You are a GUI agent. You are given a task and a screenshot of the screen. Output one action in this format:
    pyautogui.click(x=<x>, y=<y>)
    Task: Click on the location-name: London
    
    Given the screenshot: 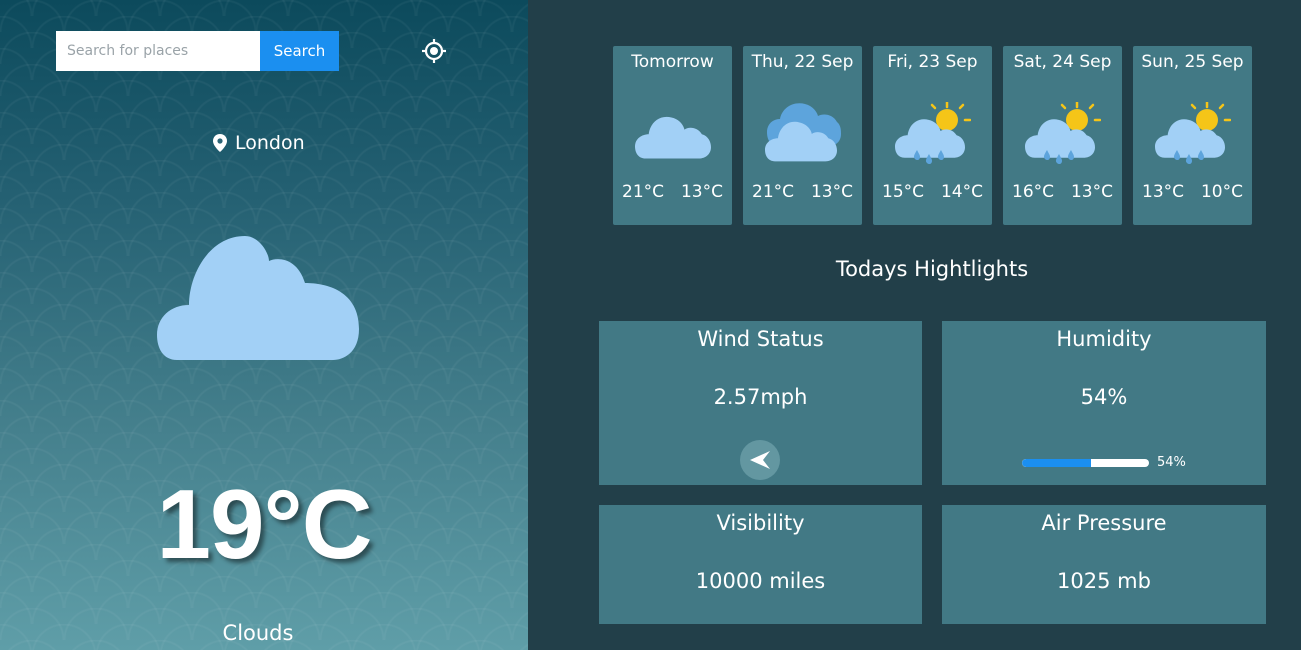 What is the action you would take?
    pyautogui.click(x=270, y=143)
    